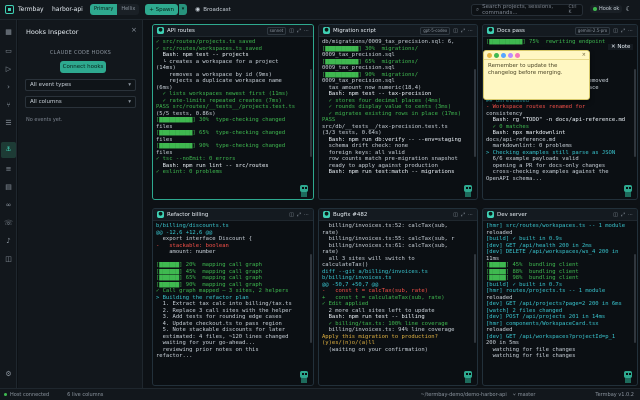  Describe the element at coordinates (8, 205) in the screenshot. I see `link-icon: ∞` at that location.